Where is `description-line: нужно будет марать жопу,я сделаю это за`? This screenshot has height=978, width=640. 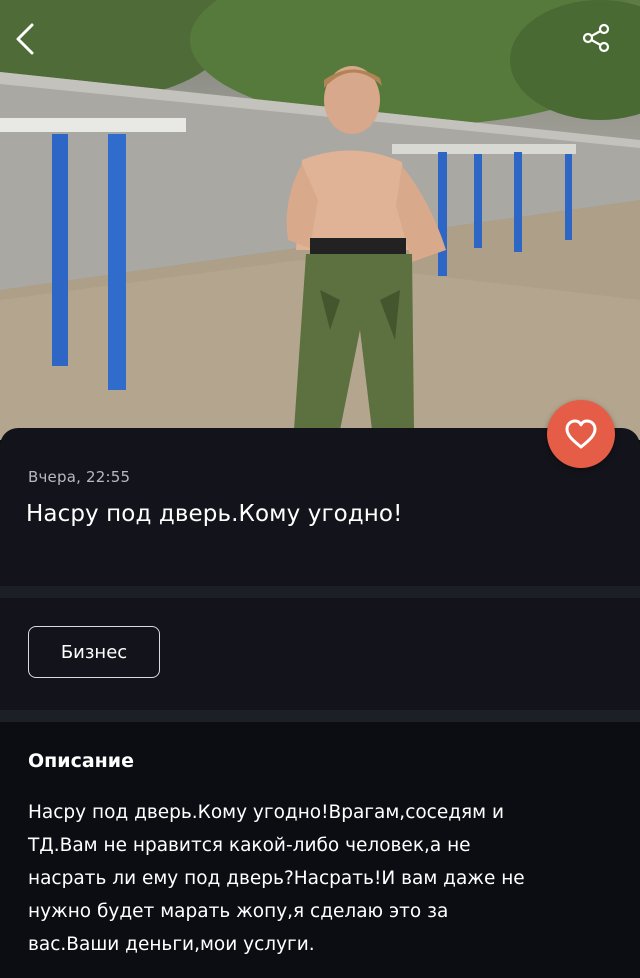
description-line: нужно будет марать жопу,я сделаю это за is located at coordinates (238, 911).